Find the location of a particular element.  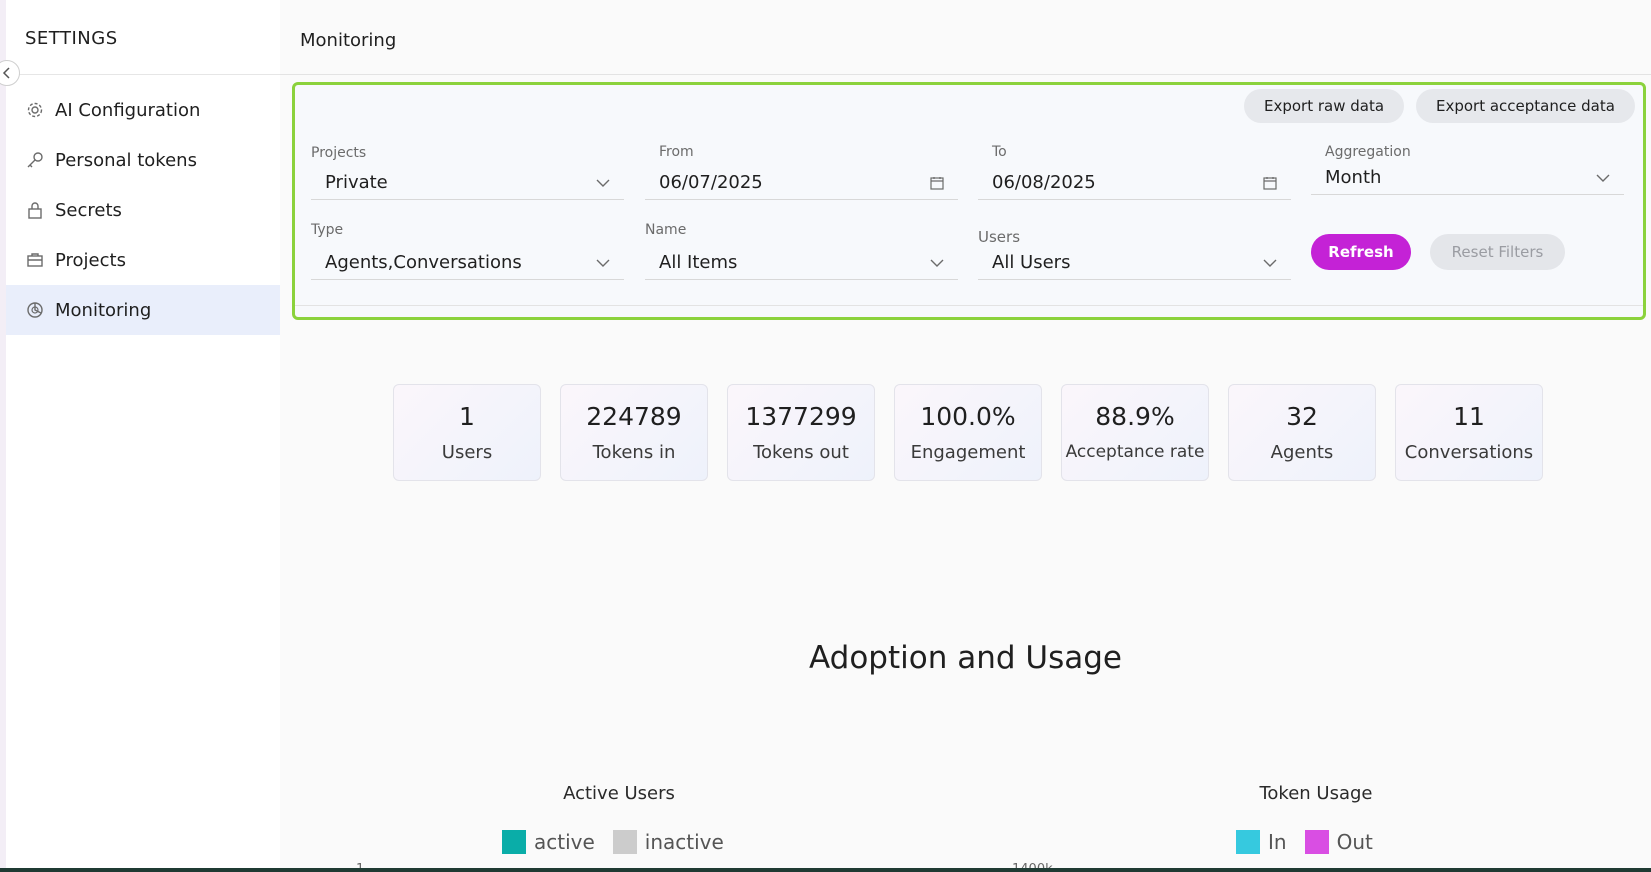

users-label: Users is located at coordinates (999, 237).